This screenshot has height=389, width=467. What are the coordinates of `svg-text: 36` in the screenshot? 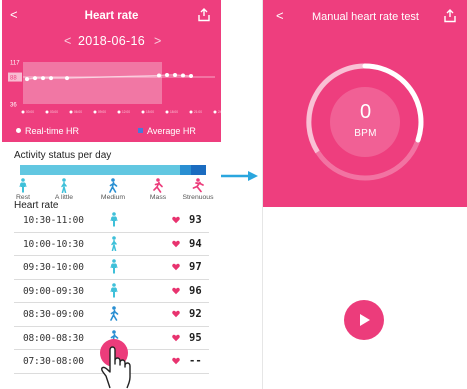 It's located at (13, 106).